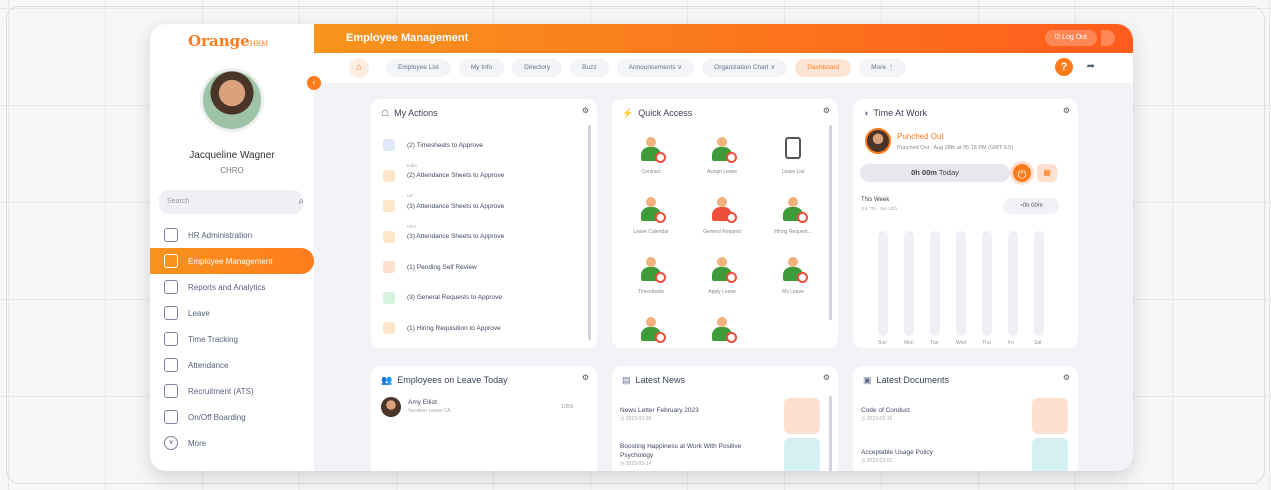 The image size is (1271, 490). Describe the element at coordinates (359, 68) in the screenshot. I see `home-icon: ⌂` at that location.